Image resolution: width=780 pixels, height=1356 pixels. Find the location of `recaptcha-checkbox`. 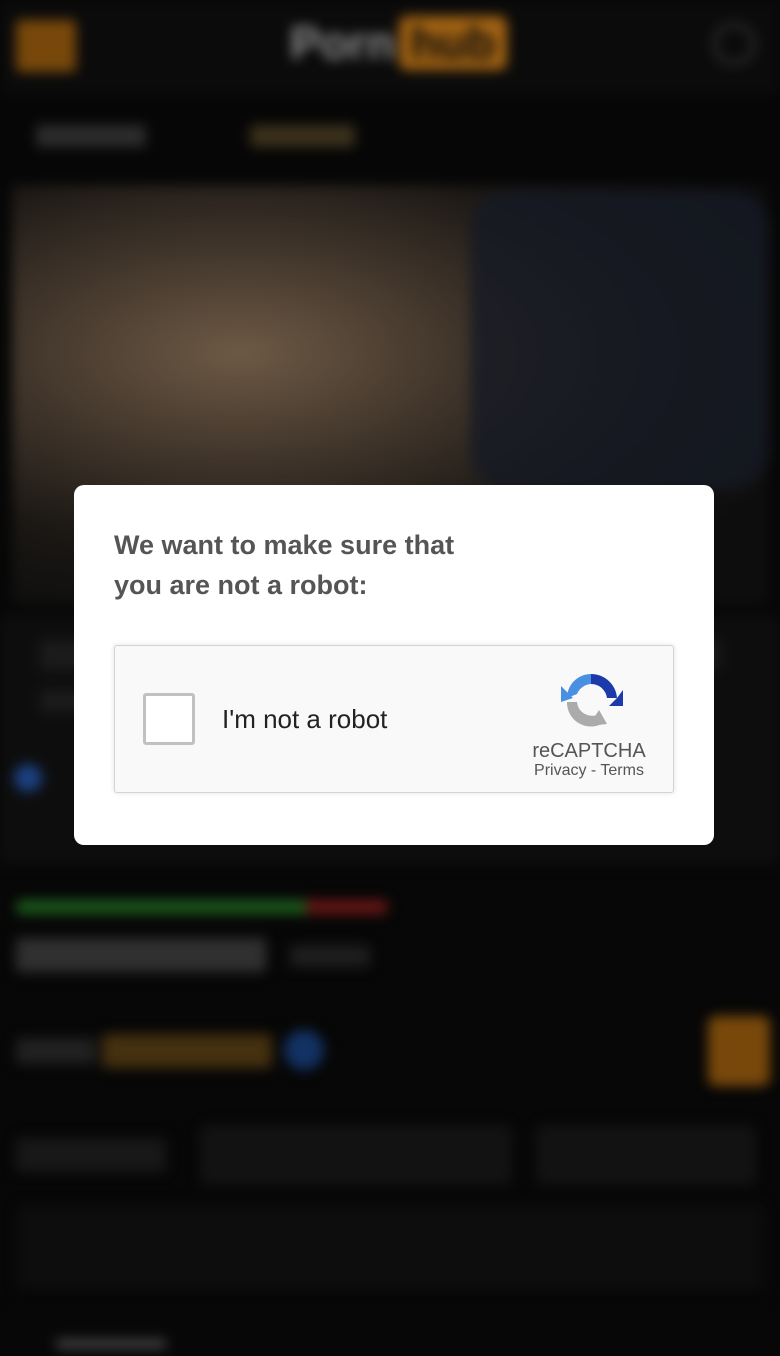

recaptcha-checkbox is located at coordinates (169, 719).